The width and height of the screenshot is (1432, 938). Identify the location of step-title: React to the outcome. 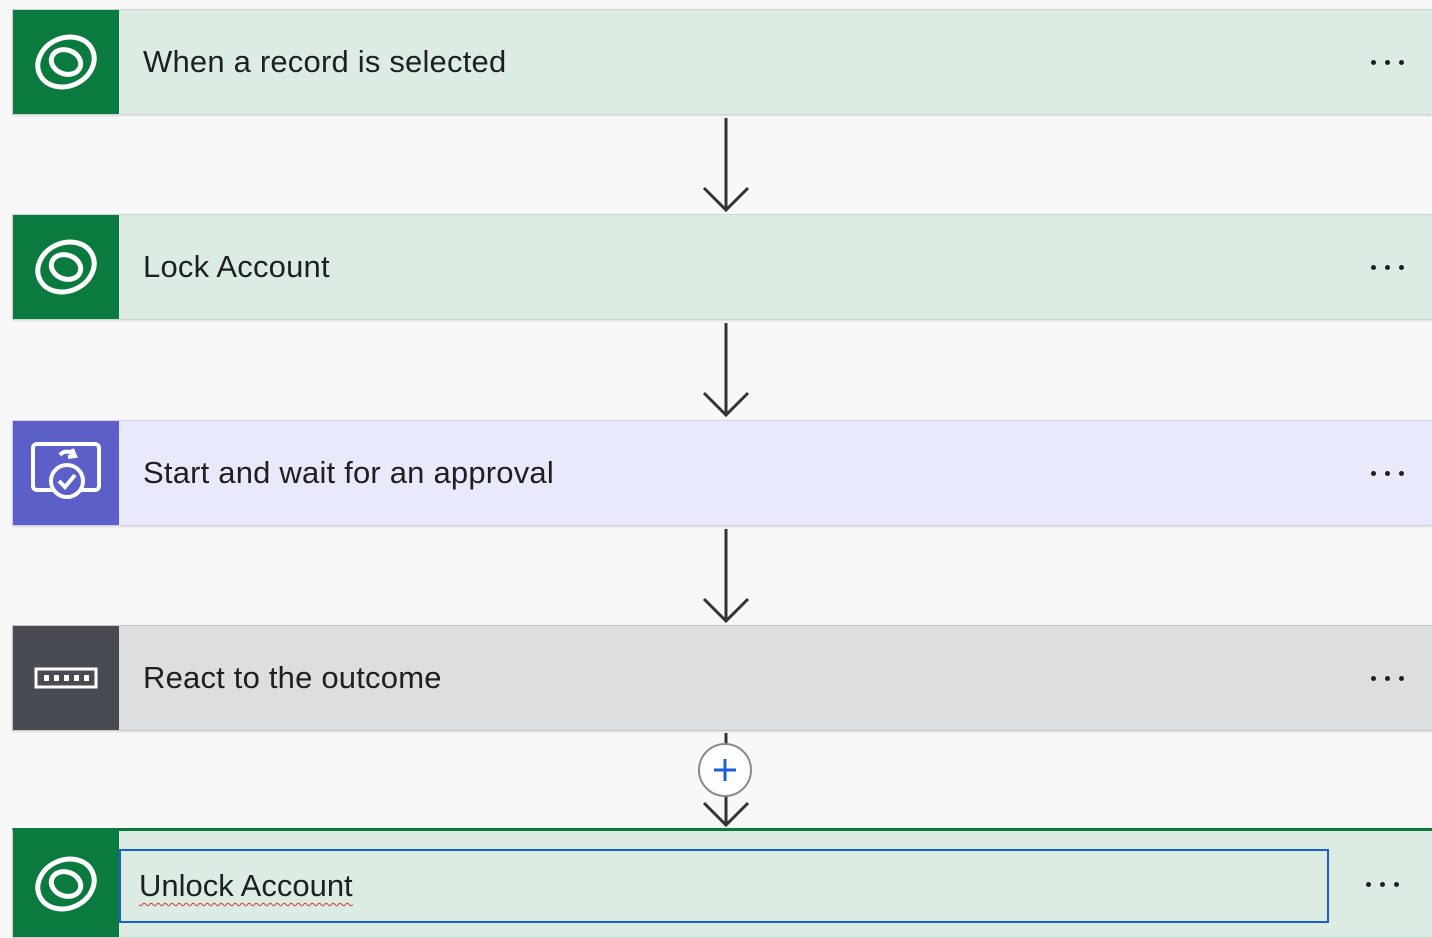
(730, 678).